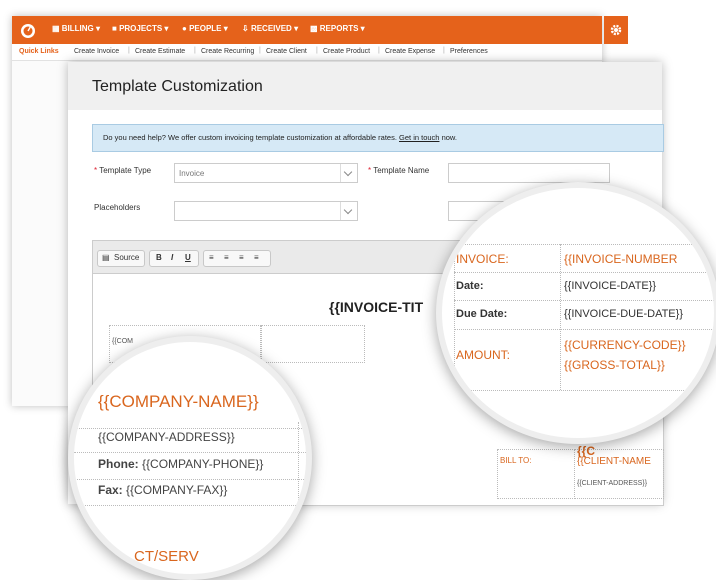 Image resolution: width=716 pixels, height=580 pixels. What do you see at coordinates (313, 344) in the screenshot?
I see `empty-cell` at bounding box center [313, 344].